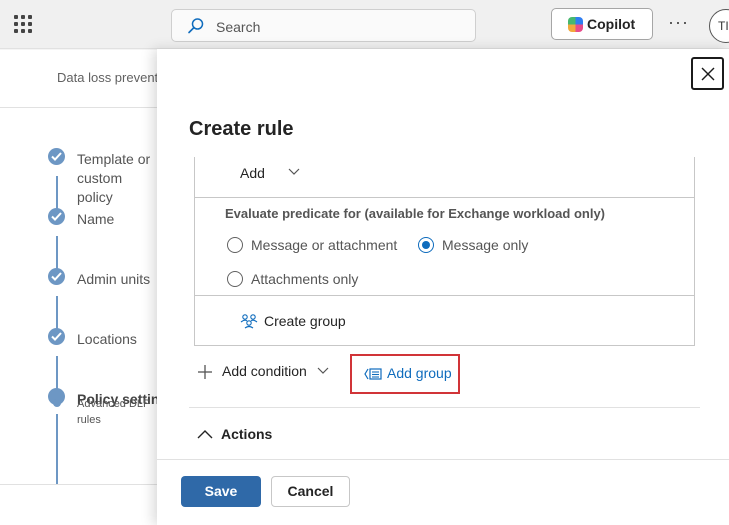 The image size is (729, 525). Describe the element at coordinates (221, 491) in the screenshot. I see `save-button: Save` at that location.